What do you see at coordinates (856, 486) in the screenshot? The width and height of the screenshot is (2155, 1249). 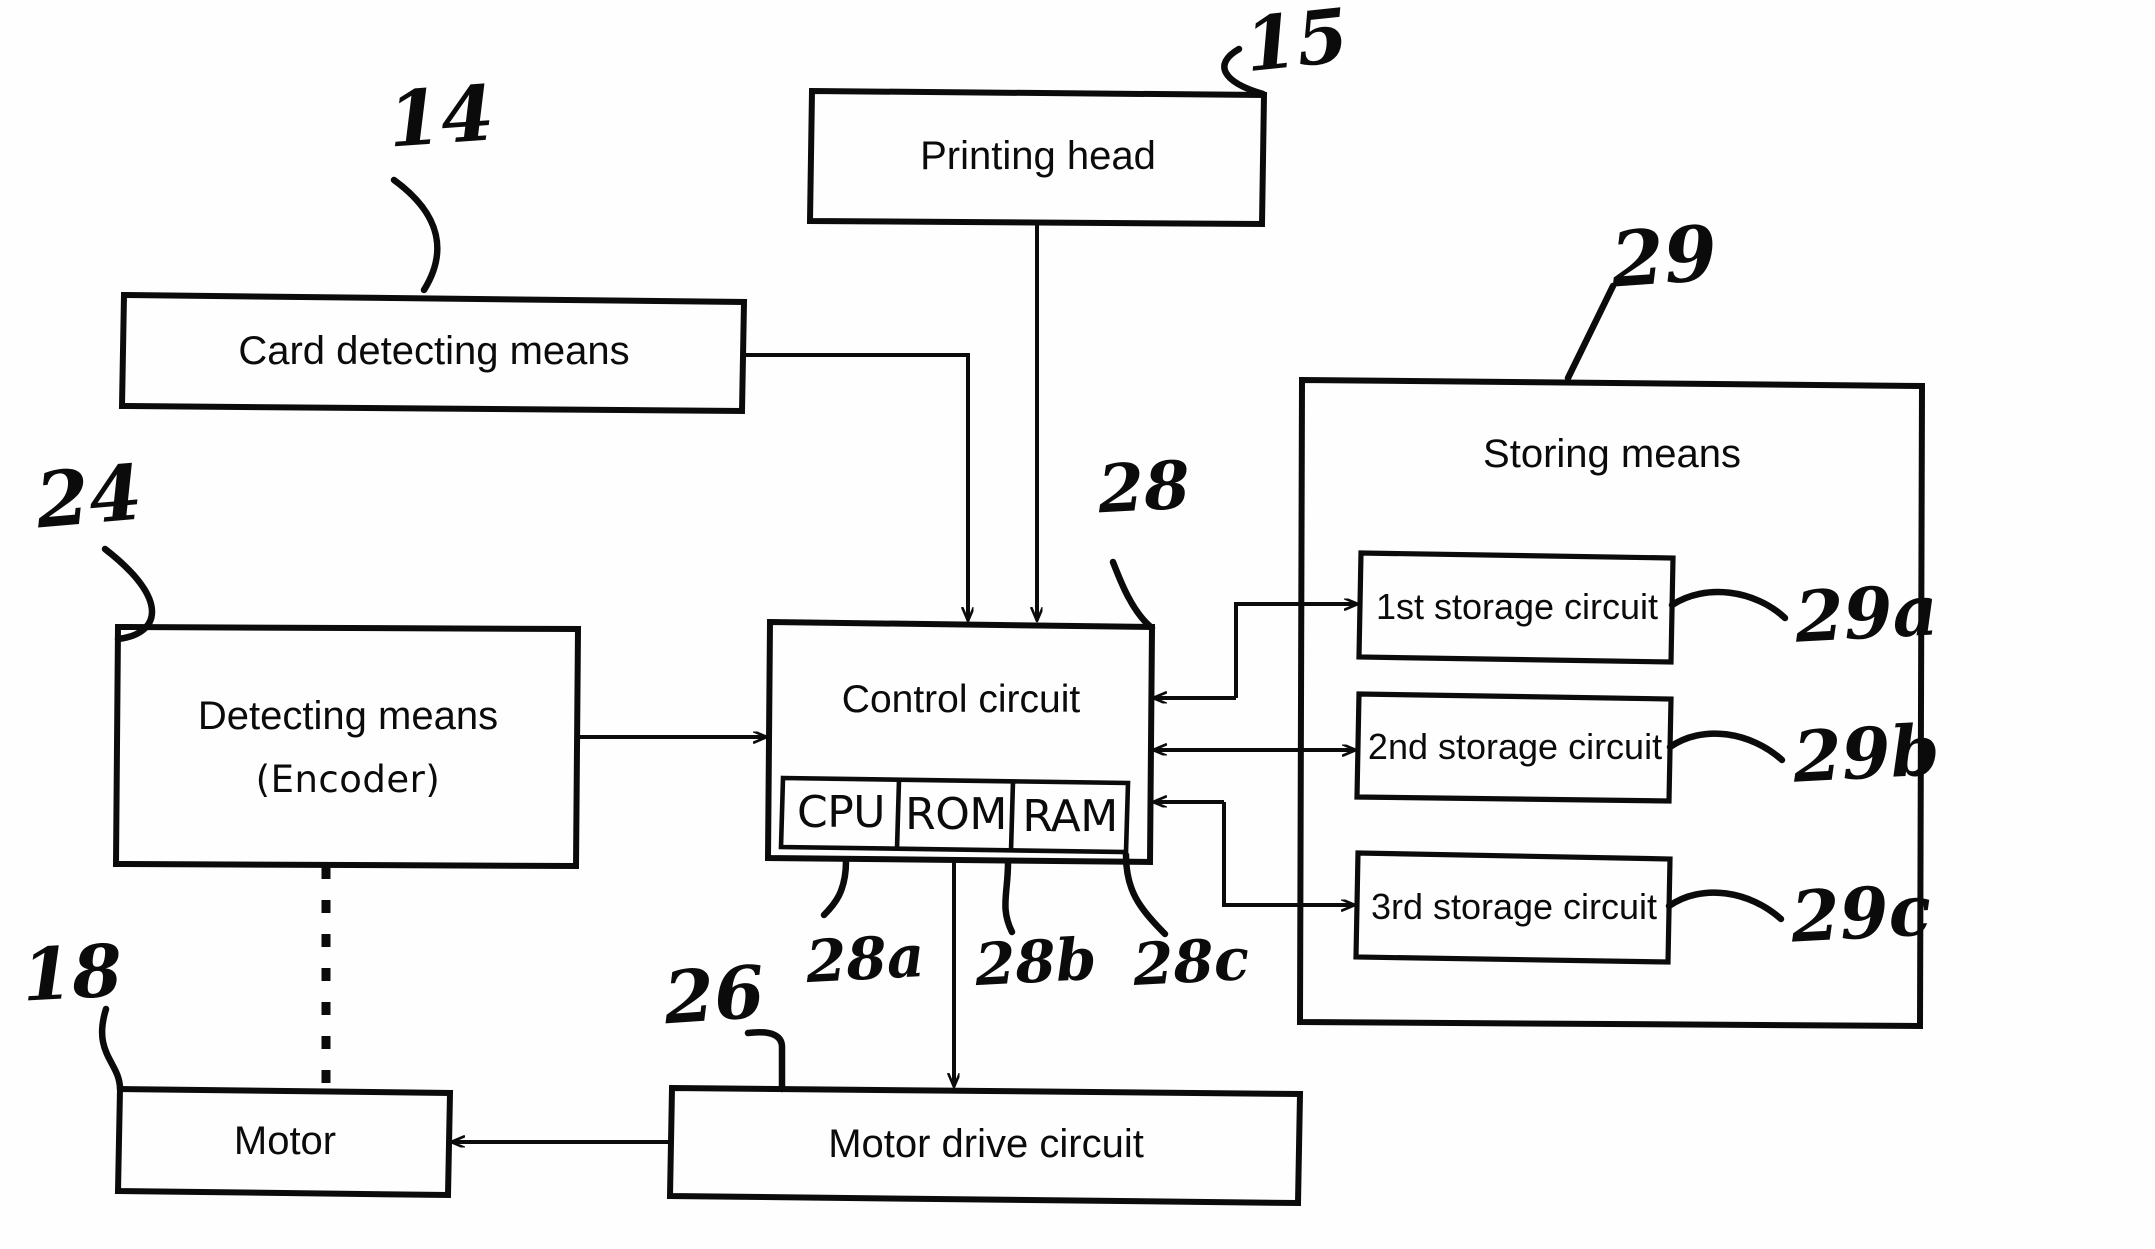 I see `conn-card-detecting-to-control` at bounding box center [856, 486].